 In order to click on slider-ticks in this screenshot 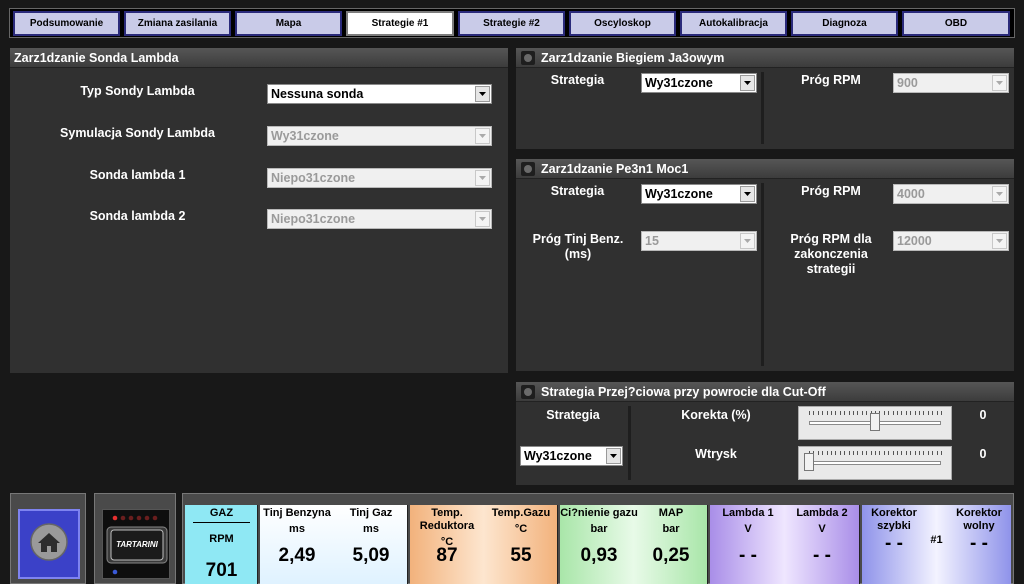, I will do `click(875, 453)`.